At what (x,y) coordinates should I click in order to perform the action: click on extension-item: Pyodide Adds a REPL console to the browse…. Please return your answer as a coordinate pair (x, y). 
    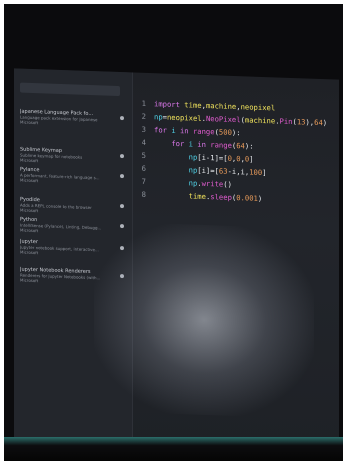
    Looking at the image, I should click on (73, 207).